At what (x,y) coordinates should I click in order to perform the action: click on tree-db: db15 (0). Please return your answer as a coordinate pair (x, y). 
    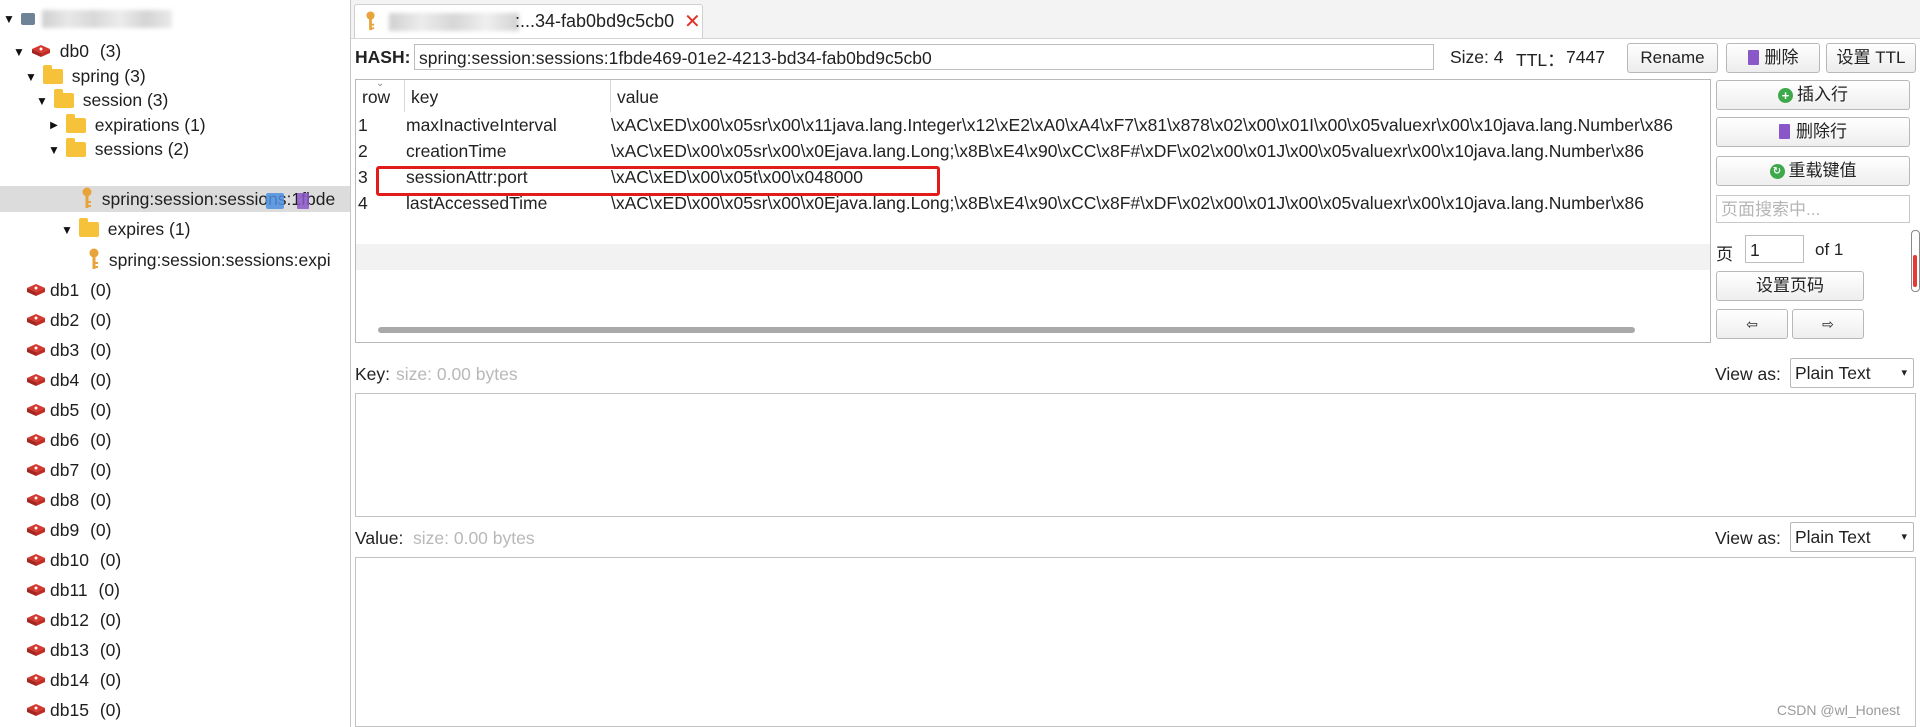
    Looking at the image, I should click on (73, 710).